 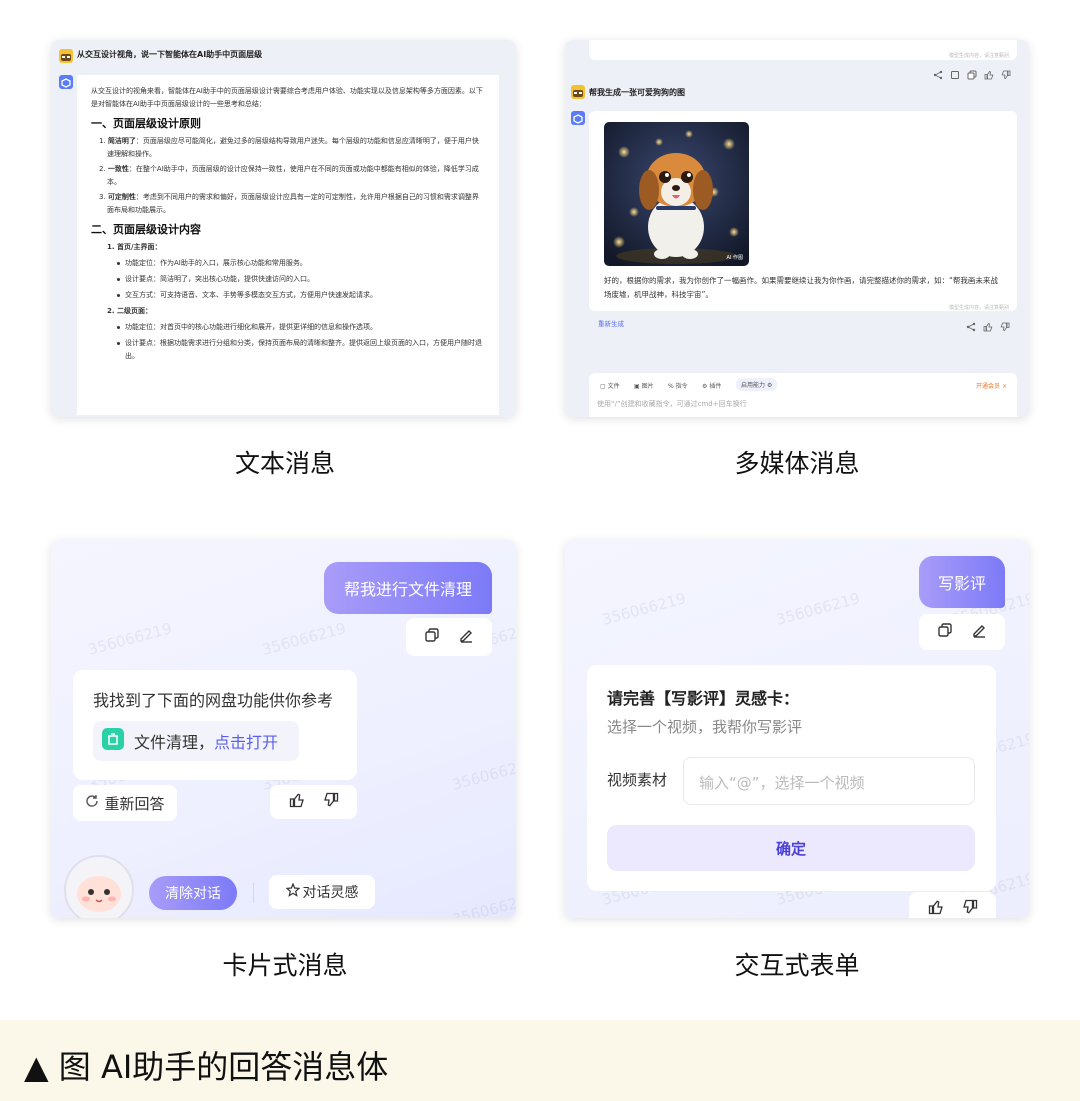 What do you see at coordinates (676, 194) in the screenshot?
I see `generated-dog-image: AI 作图` at bounding box center [676, 194].